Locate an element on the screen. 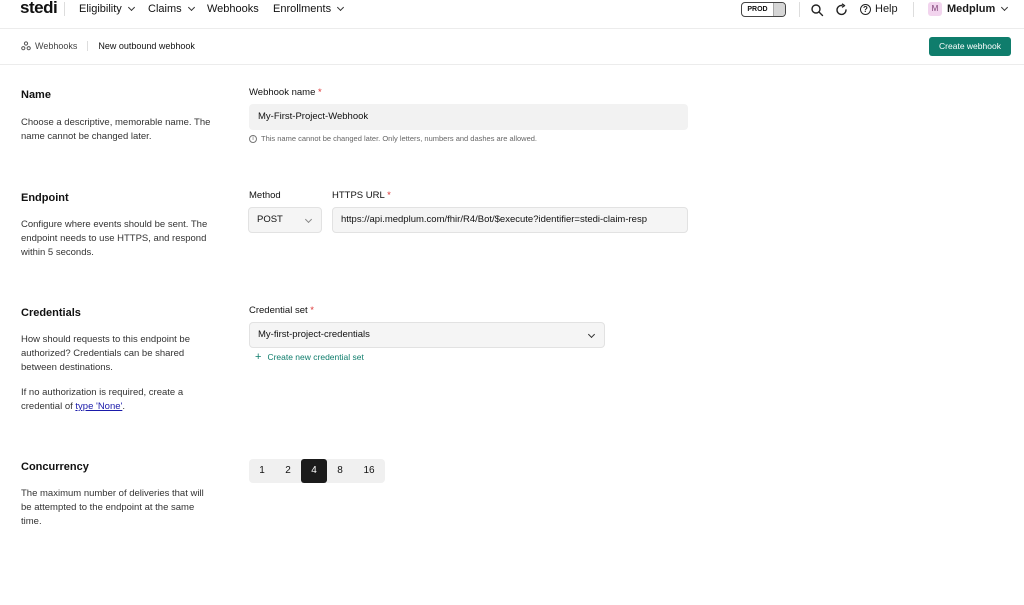 This screenshot has height=605, width=1024. concurrency-option-2: 2 is located at coordinates (288, 471).